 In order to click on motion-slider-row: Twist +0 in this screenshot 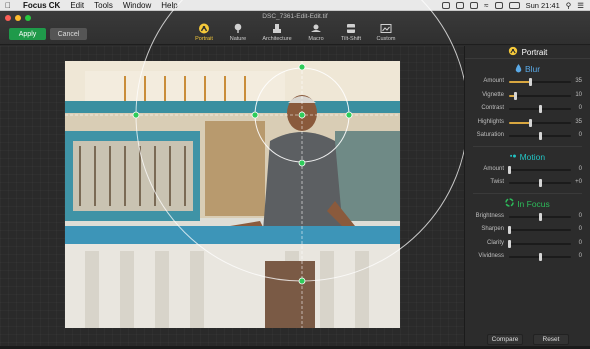, I will do `click(527, 183)`.